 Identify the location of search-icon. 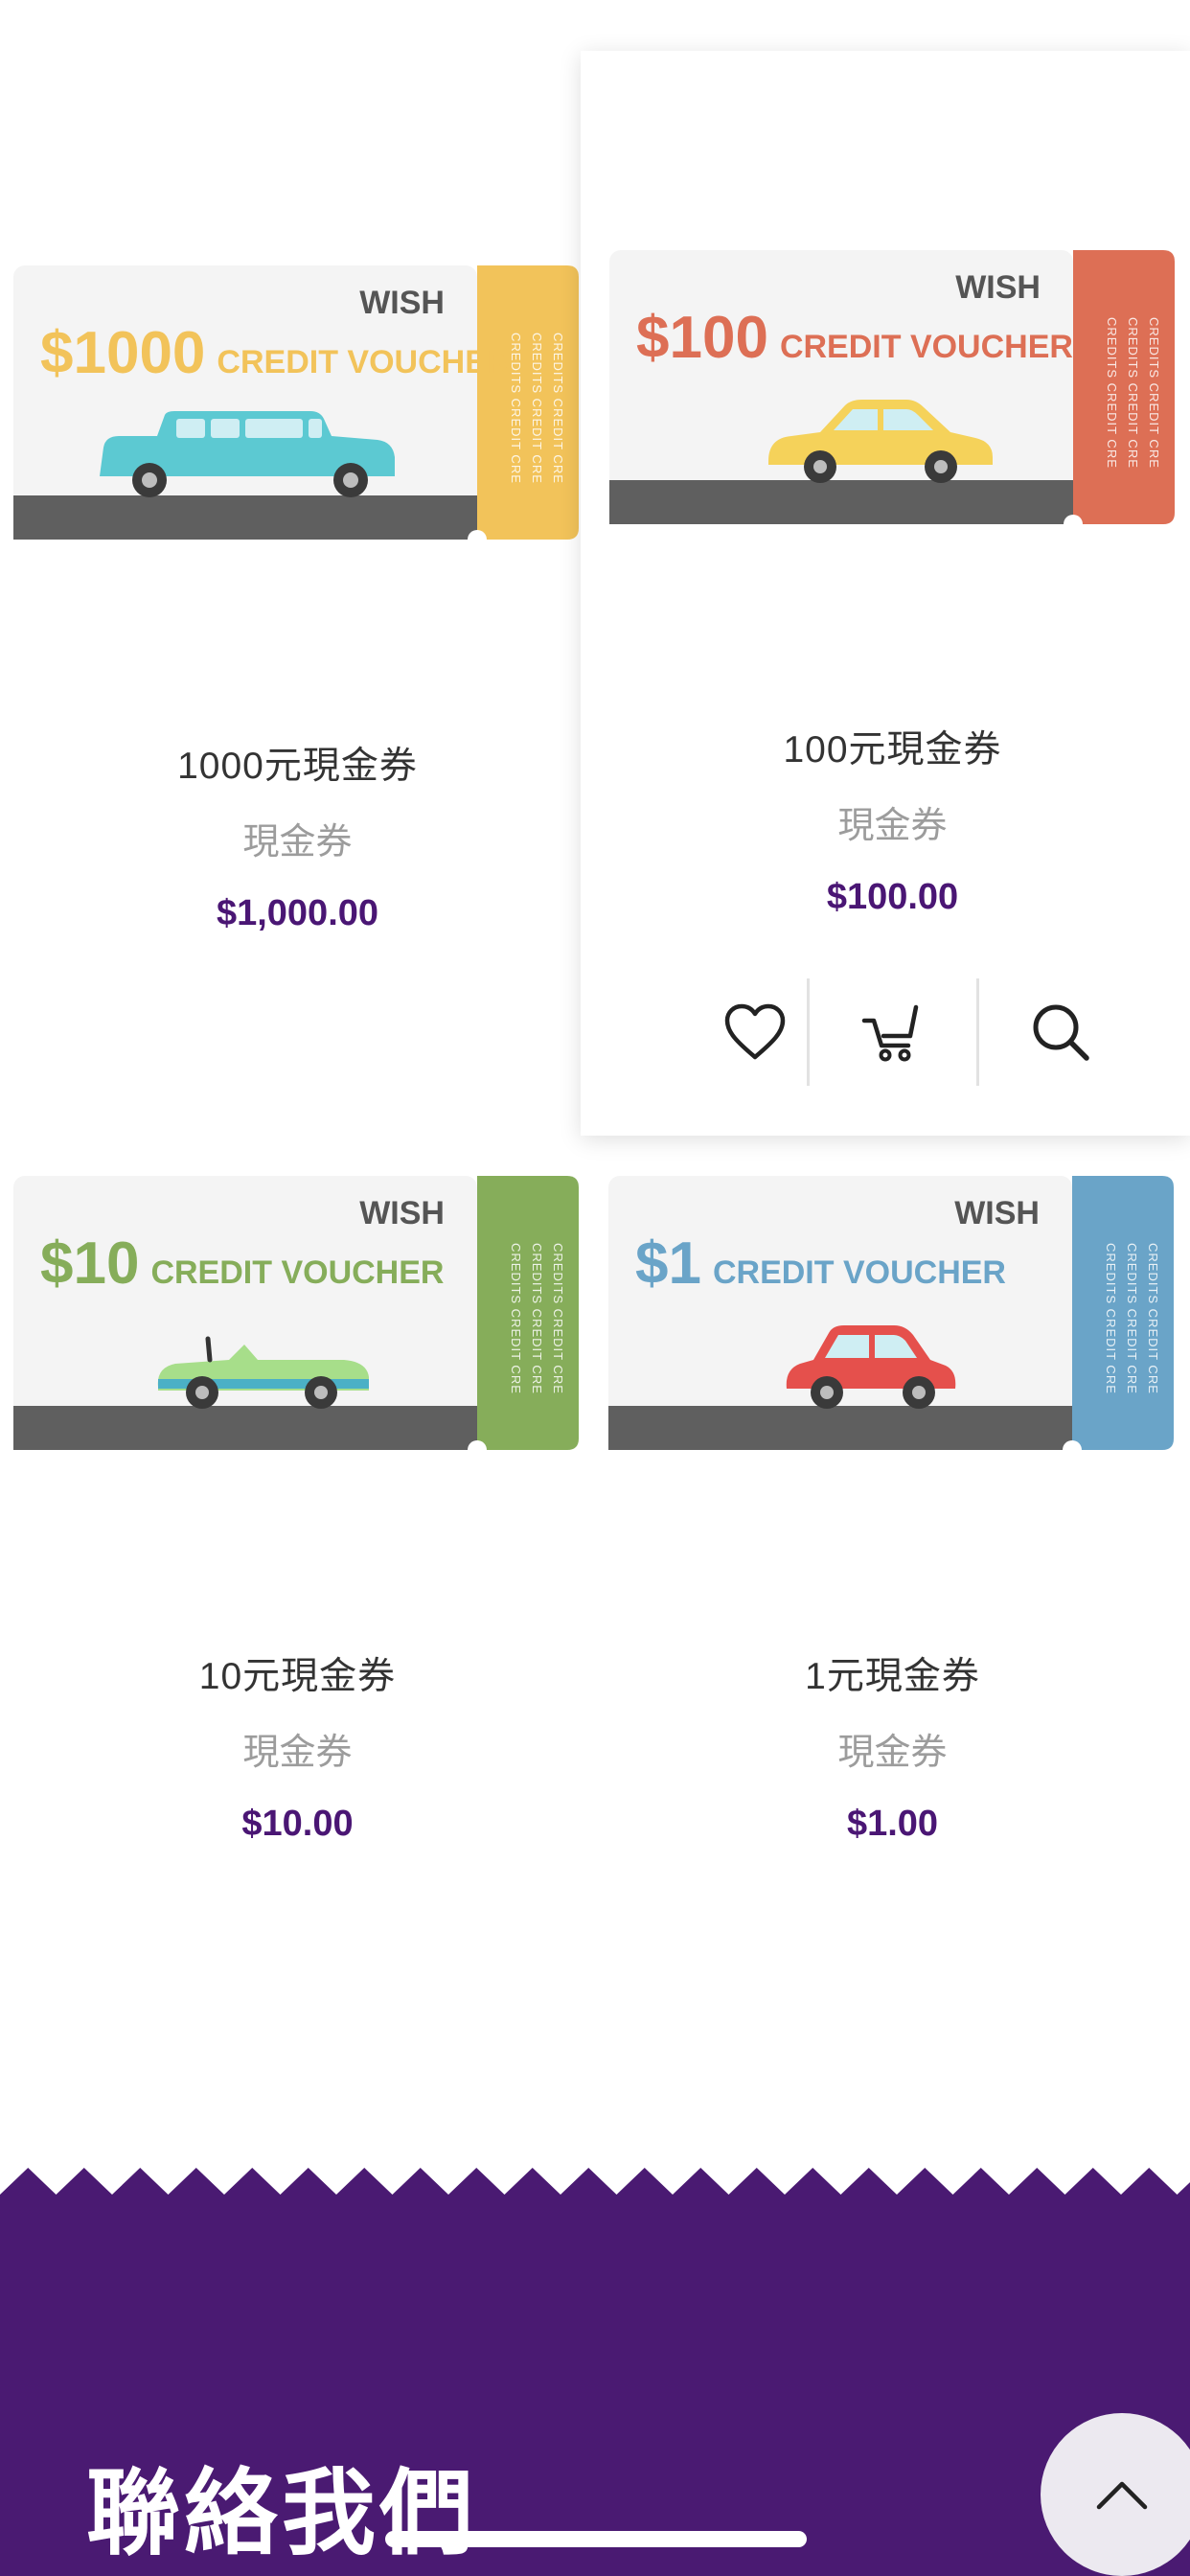
(1061, 1032).